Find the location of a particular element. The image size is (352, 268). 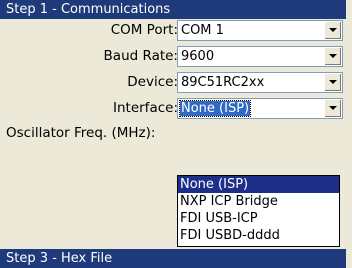

step3-header: Step 3 - Hex File is located at coordinates (173, 258).